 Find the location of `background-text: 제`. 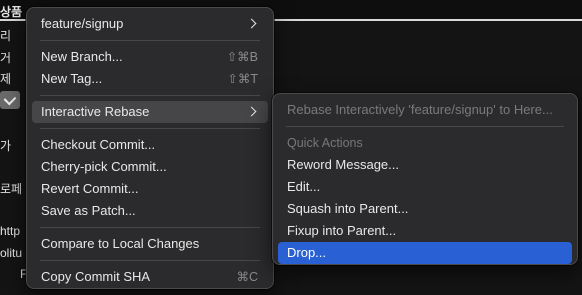

background-text: 제 is located at coordinates (6, 79).